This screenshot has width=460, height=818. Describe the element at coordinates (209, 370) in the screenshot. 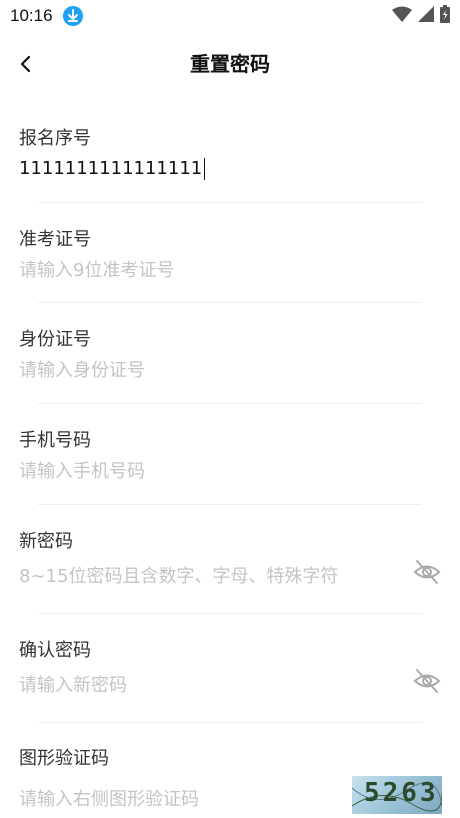

I see `id-number-input` at that location.